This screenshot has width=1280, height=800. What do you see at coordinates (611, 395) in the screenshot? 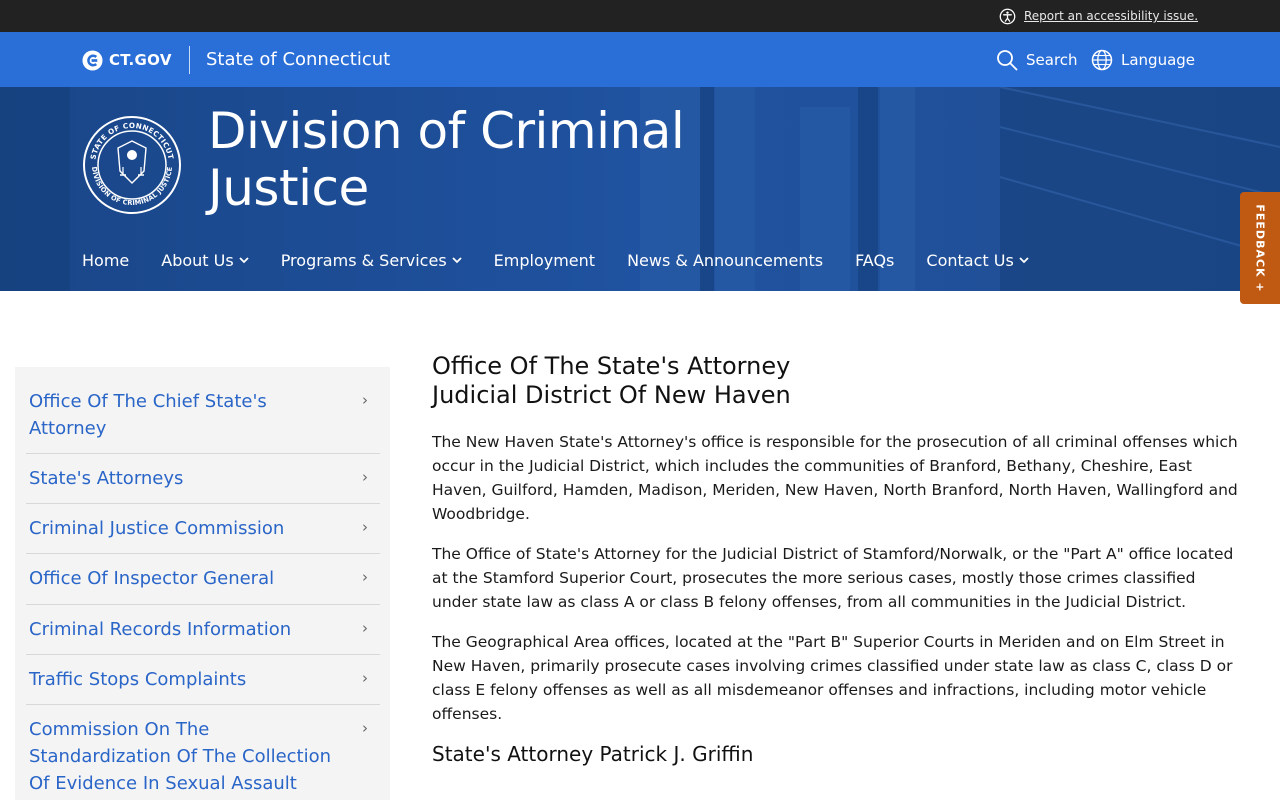
I see `page-title-line2: Judicial District Of New Haven` at bounding box center [611, 395].